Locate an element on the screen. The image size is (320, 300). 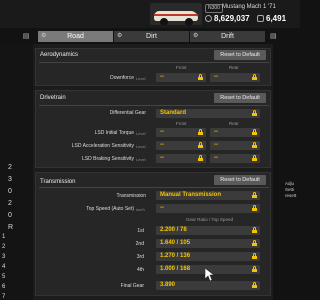
section-title: Drivetrain is located at coordinates (53, 98).